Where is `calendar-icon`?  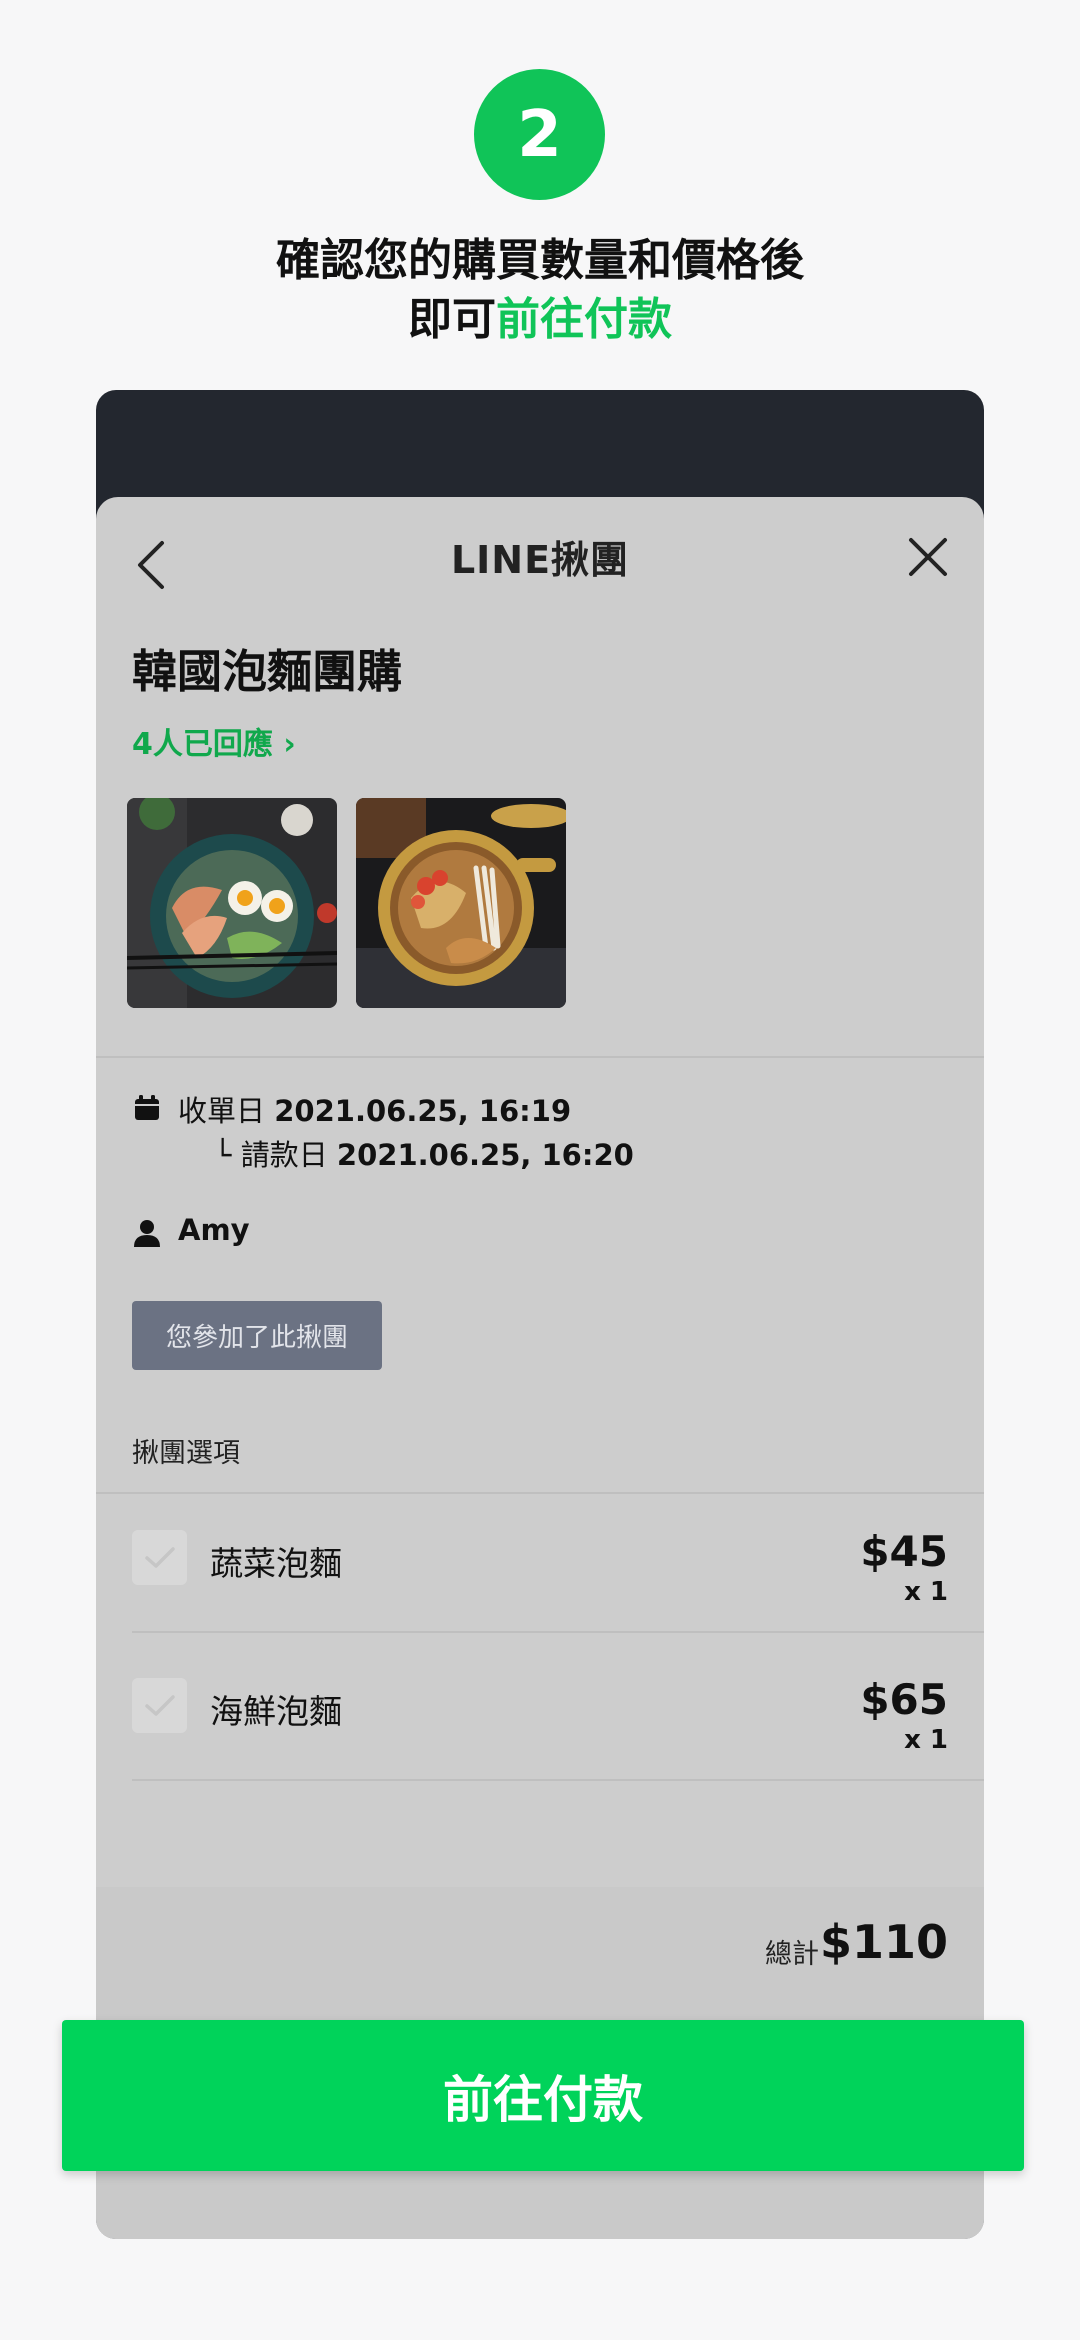
calendar-icon is located at coordinates (147, 1107).